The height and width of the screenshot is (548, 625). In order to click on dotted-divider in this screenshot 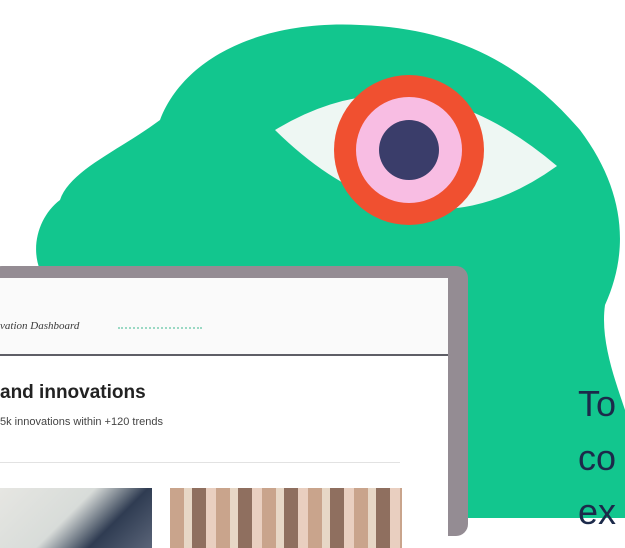, I will do `click(160, 328)`.